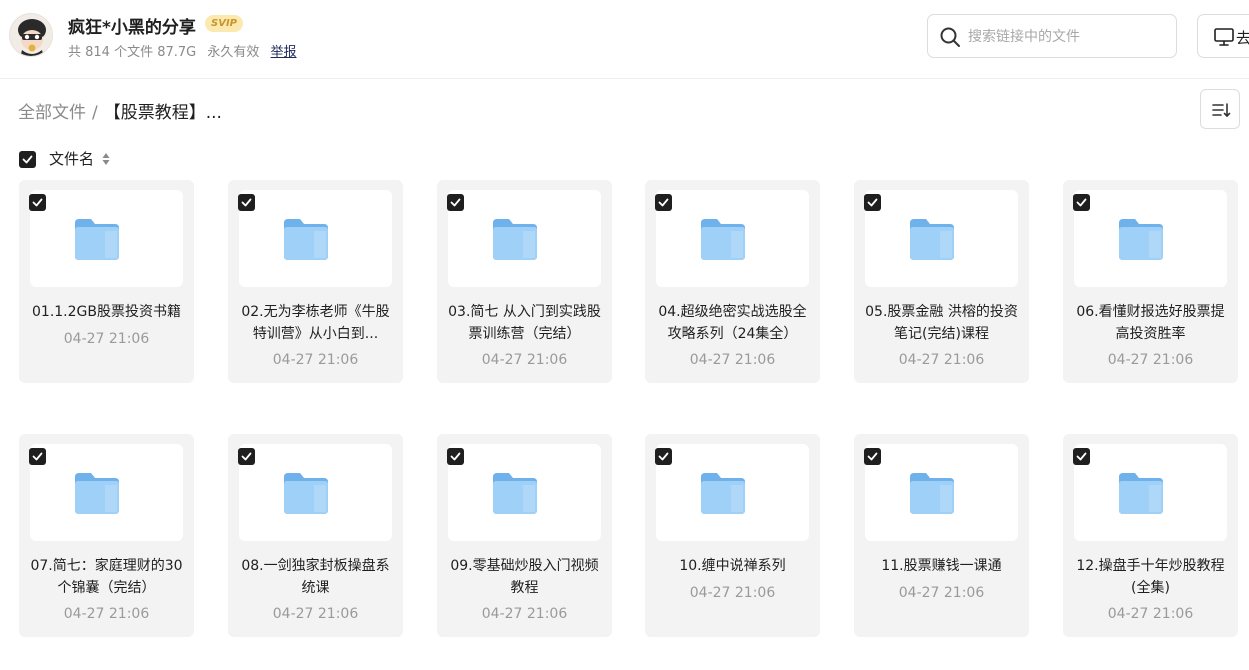  What do you see at coordinates (1242, 37) in the screenshot?
I see `save-button-label: 去` at bounding box center [1242, 37].